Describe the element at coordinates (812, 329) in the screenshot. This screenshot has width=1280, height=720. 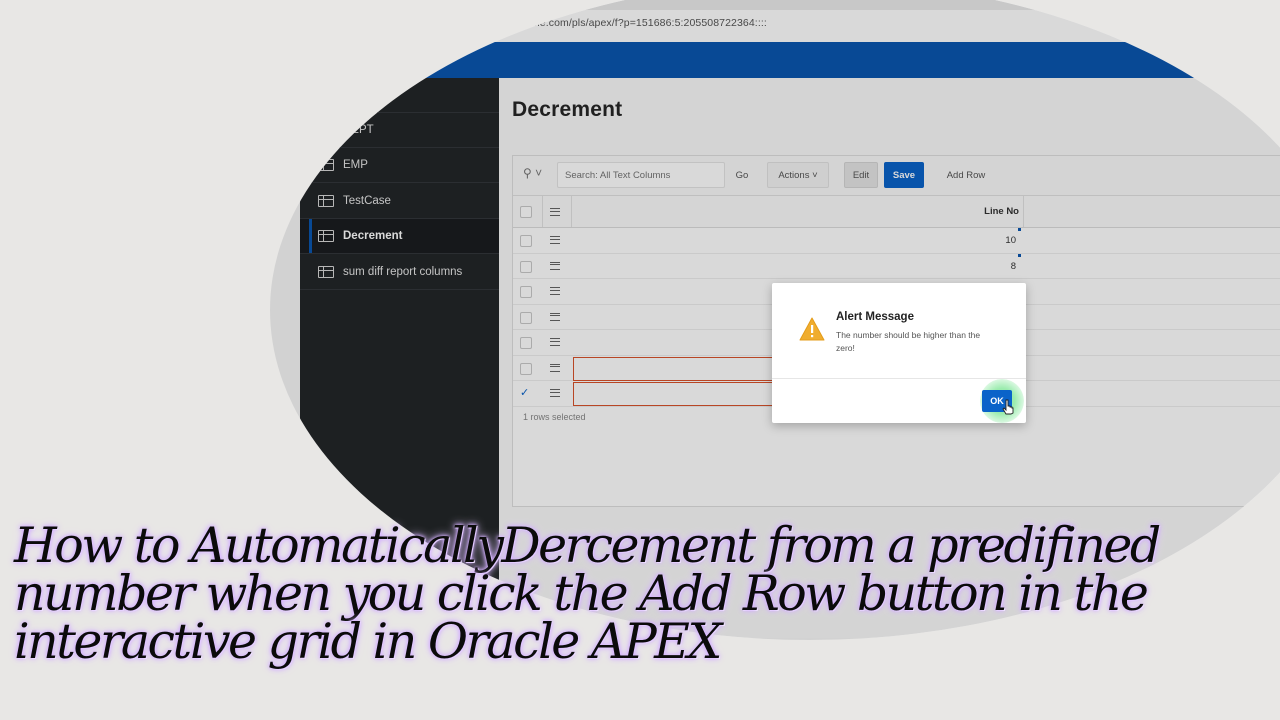
I see `warning-icon` at that location.